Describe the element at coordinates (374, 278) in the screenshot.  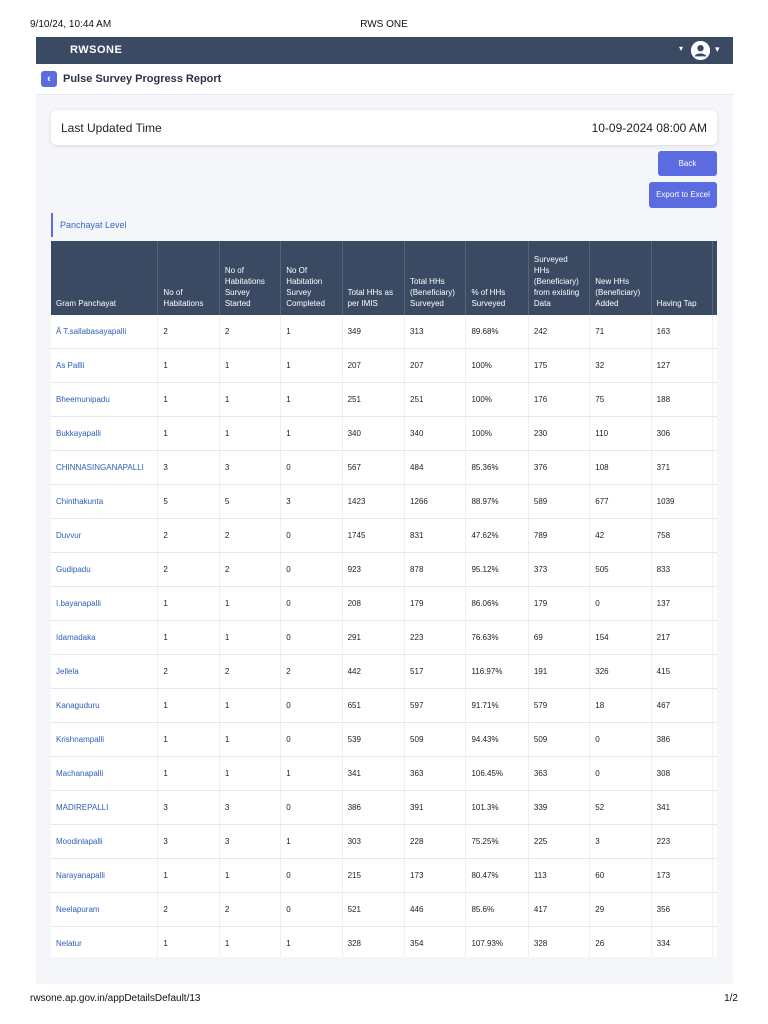
I see `column-header: Total HHs as per IMIS` at that location.